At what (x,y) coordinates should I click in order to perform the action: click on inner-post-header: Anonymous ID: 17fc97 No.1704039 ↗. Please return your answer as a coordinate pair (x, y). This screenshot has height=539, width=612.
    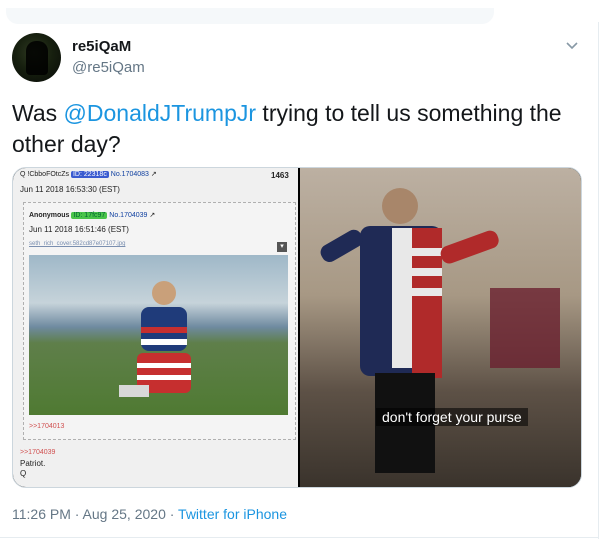
    Looking at the image, I should click on (92, 215).